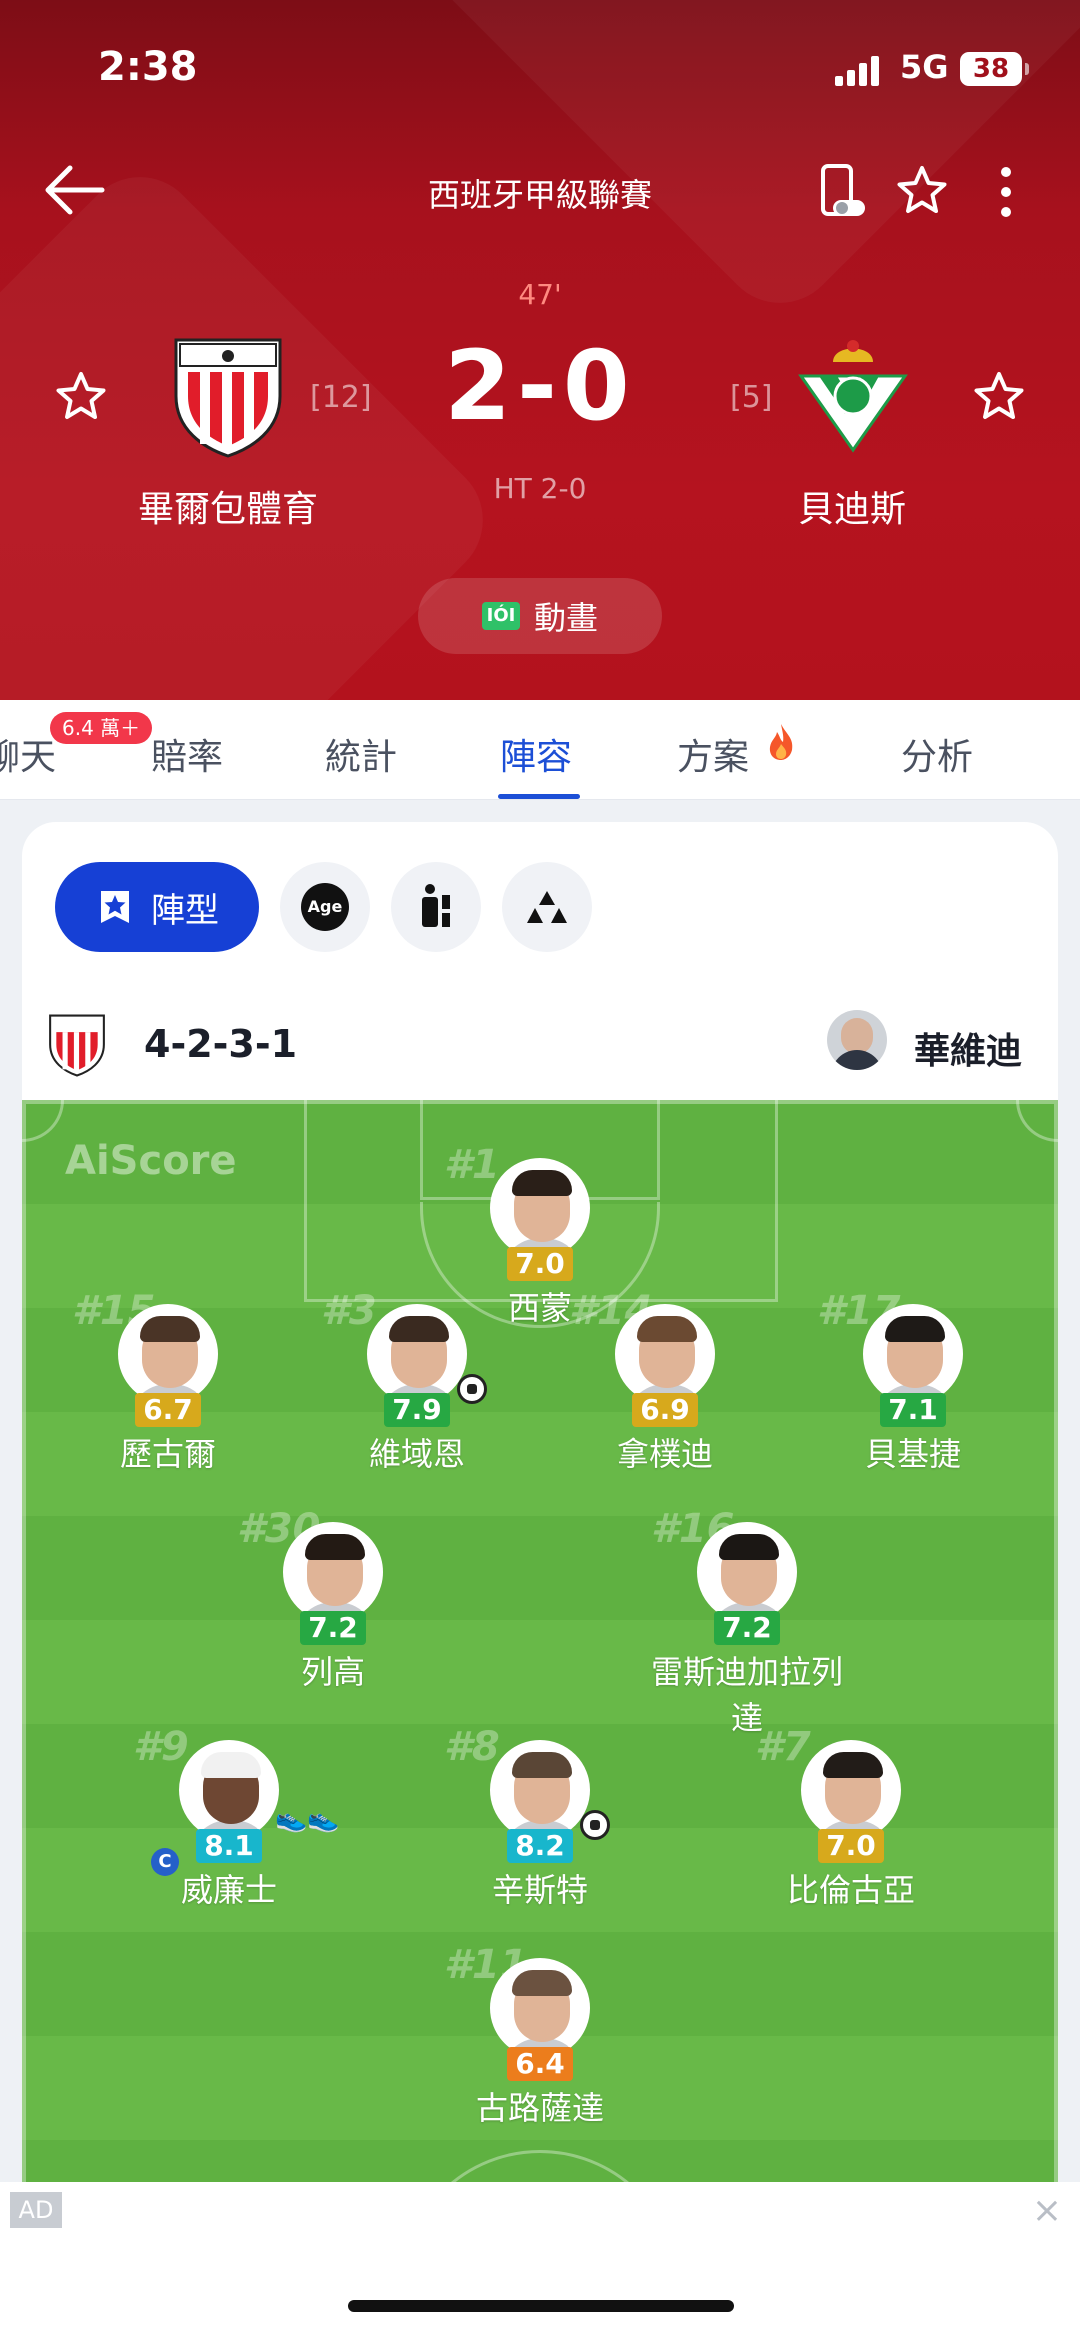 This screenshot has width=1080, height=2337. Describe the element at coordinates (751, 397) in the screenshot. I see `away-team-rank: [5]` at that location.